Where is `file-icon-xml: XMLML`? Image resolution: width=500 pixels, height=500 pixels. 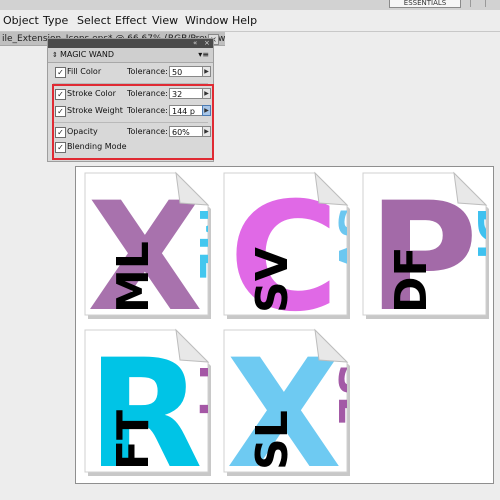
file-icon-xml: XMLML is located at coordinates (147, 245).